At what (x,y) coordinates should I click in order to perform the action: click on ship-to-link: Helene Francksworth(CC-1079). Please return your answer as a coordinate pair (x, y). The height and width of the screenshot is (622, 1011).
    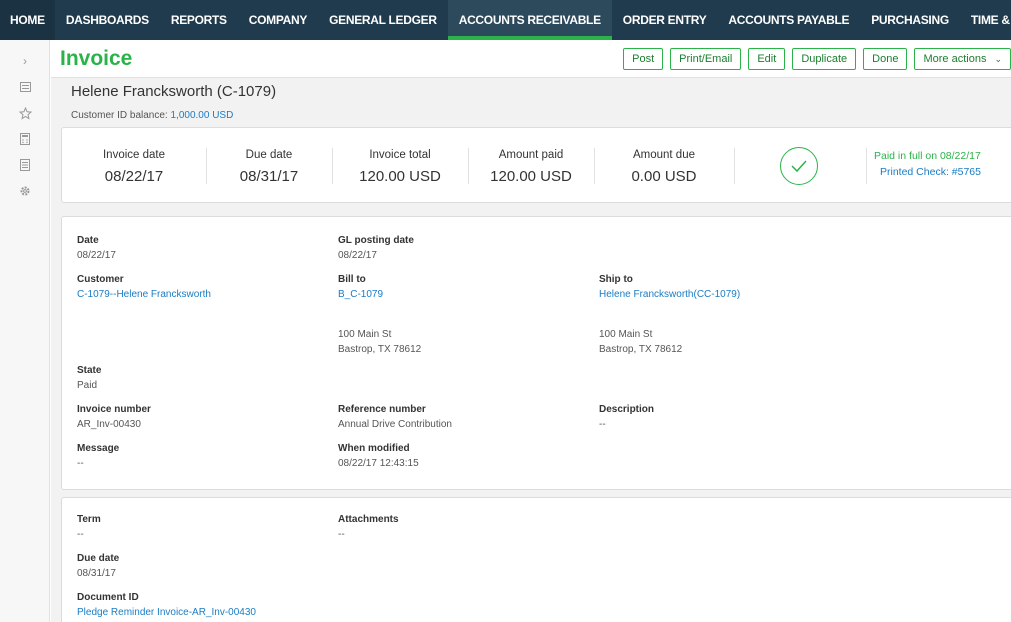
    Looking at the image, I should click on (669, 294).